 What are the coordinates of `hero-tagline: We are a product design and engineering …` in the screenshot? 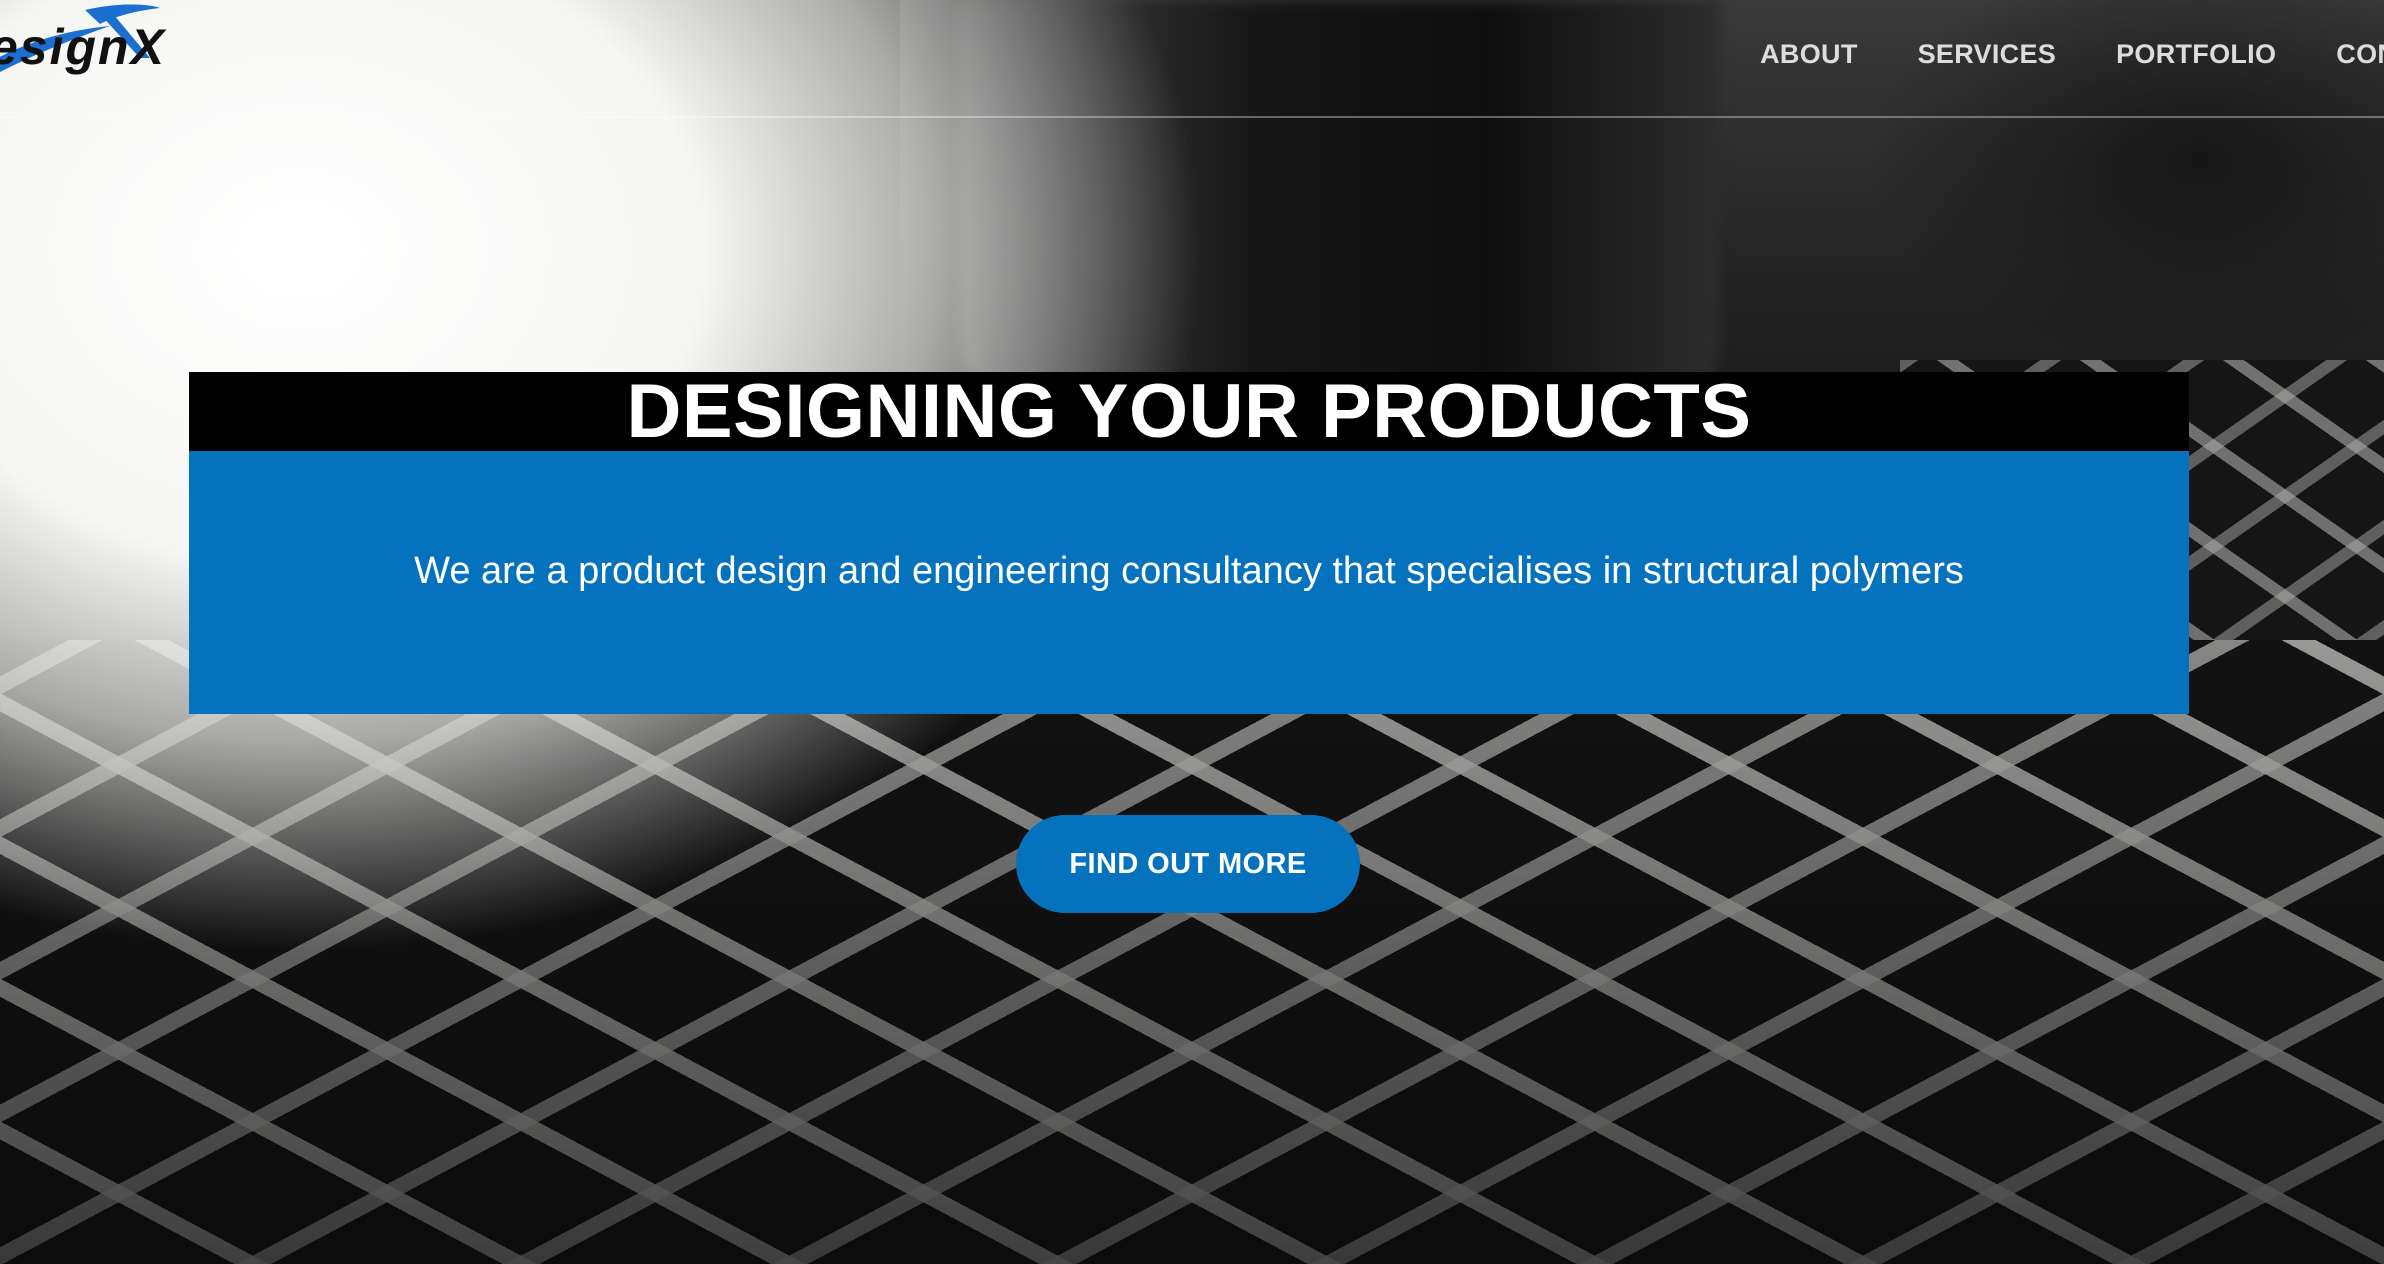 It's located at (1189, 571).